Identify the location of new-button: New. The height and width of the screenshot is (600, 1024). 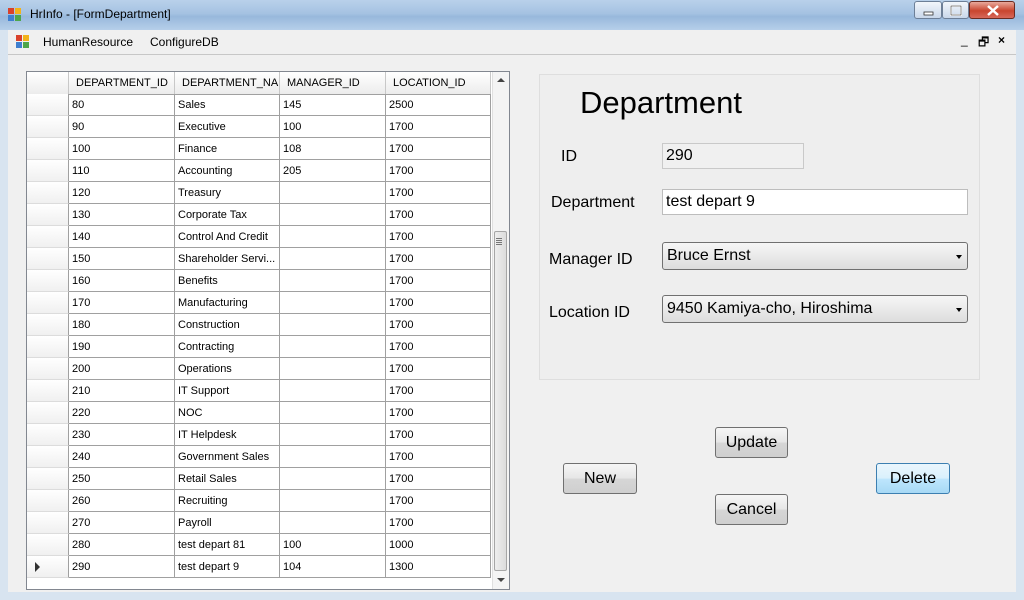
(600, 478).